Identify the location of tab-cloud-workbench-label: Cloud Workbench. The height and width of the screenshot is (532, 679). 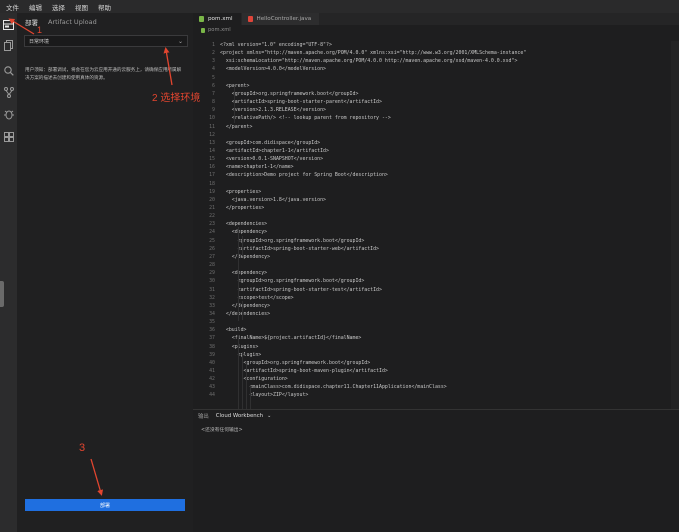
(239, 415).